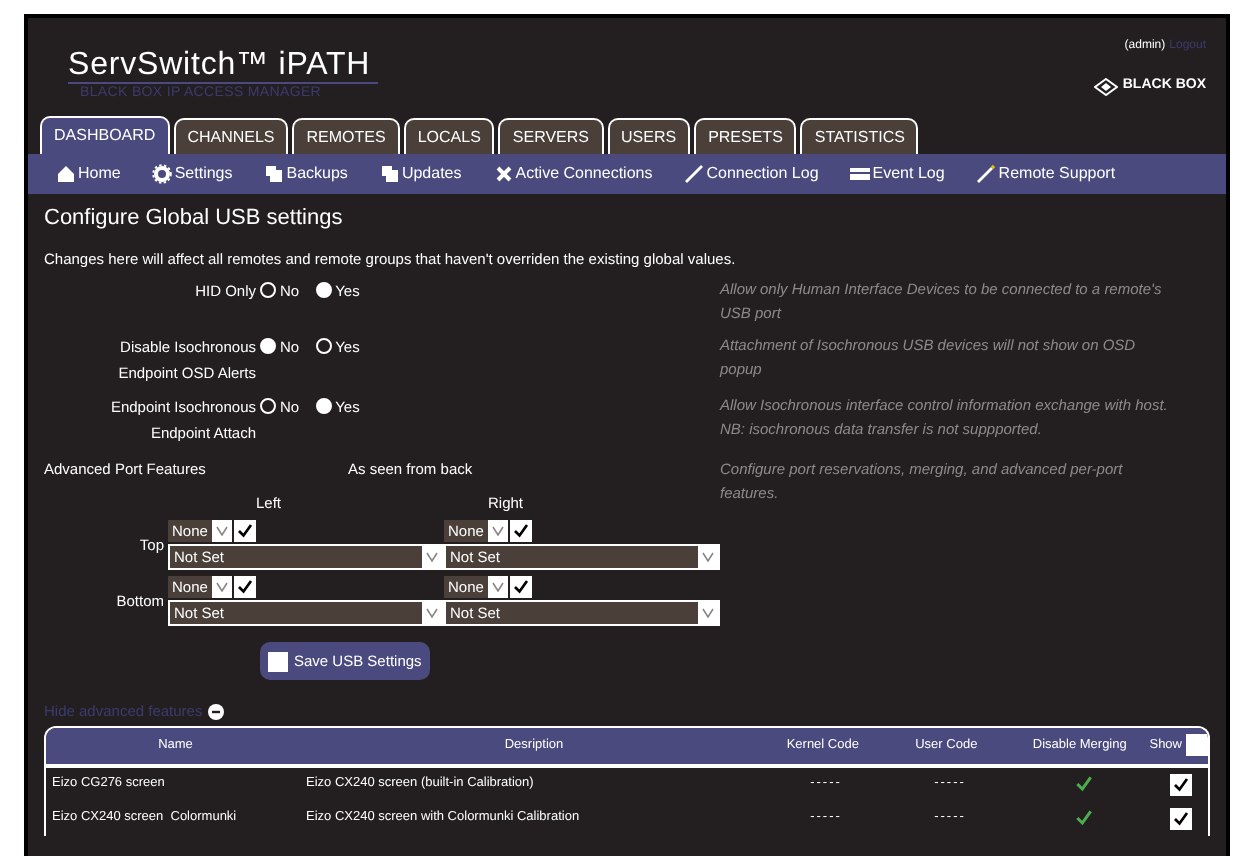 The height and width of the screenshot is (856, 1244). Describe the element at coordinates (216, 711) in the screenshot. I see `minus-circle-icon` at that location.